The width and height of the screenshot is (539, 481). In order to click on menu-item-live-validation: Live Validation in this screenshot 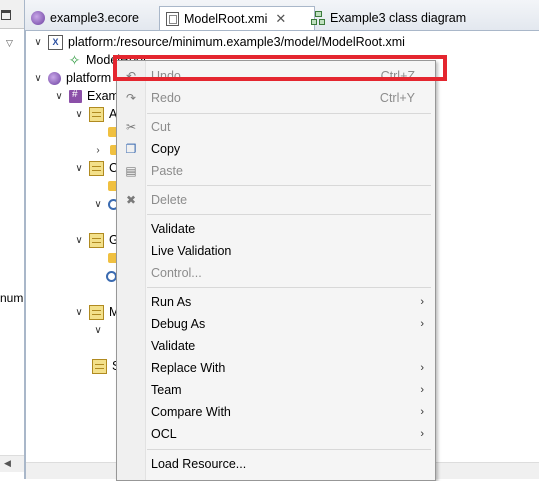, I will do `click(276, 251)`.